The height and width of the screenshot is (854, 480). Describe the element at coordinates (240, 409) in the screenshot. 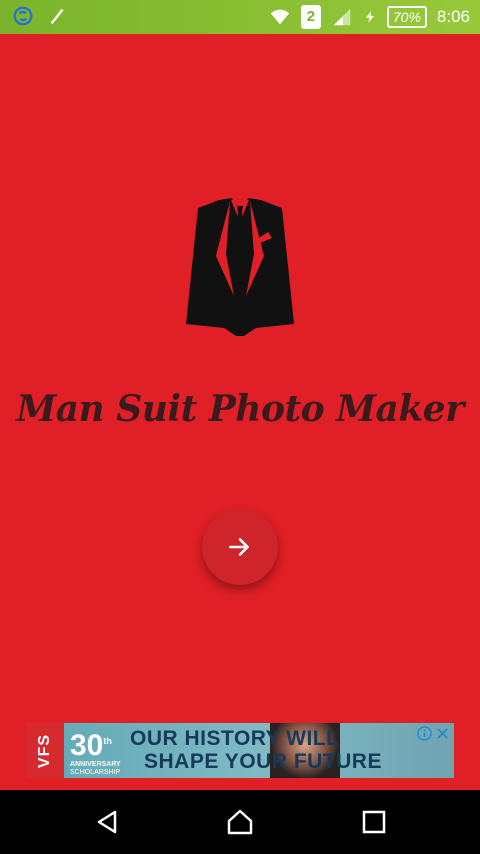

I see `app-title: Man Suit Photo Maker` at that location.